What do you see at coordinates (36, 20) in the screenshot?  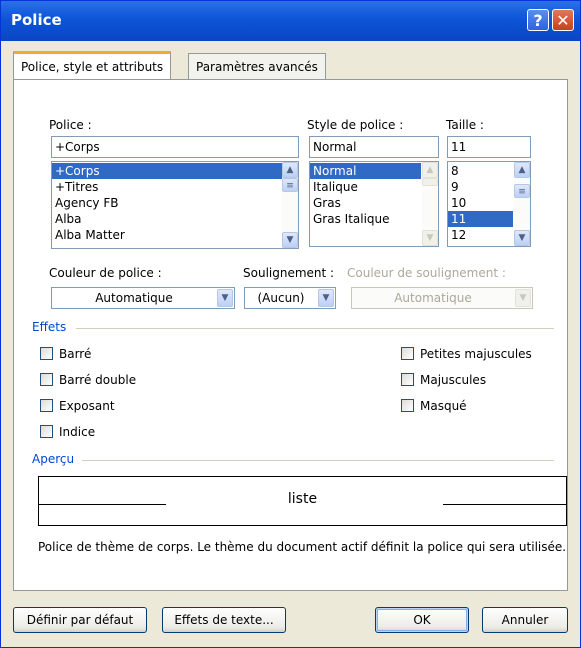 I see `dialog-title: Police` at bounding box center [36, 20].